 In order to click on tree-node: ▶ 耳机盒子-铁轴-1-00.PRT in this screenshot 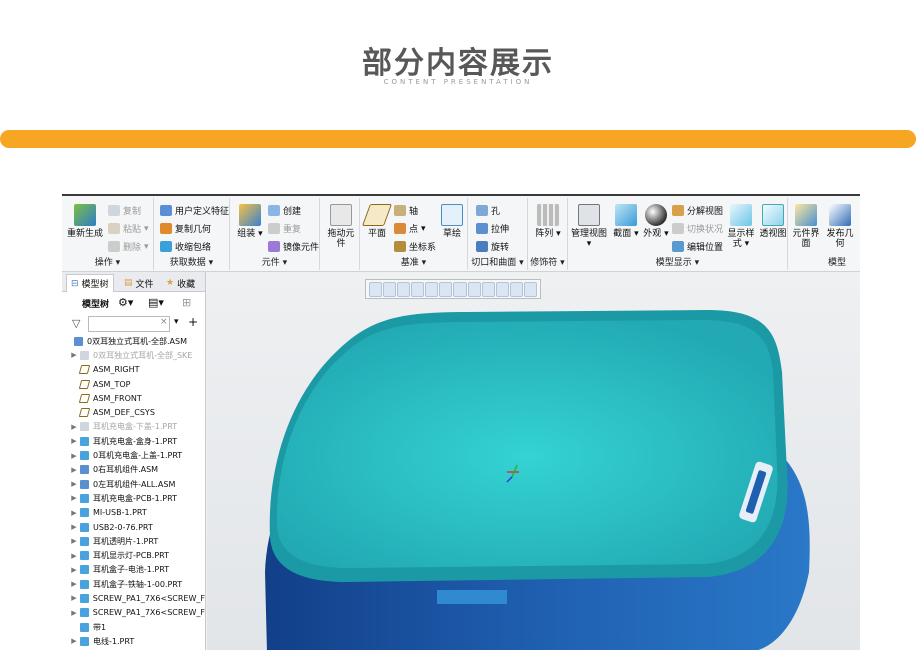, I will do `click(133, 584)`.